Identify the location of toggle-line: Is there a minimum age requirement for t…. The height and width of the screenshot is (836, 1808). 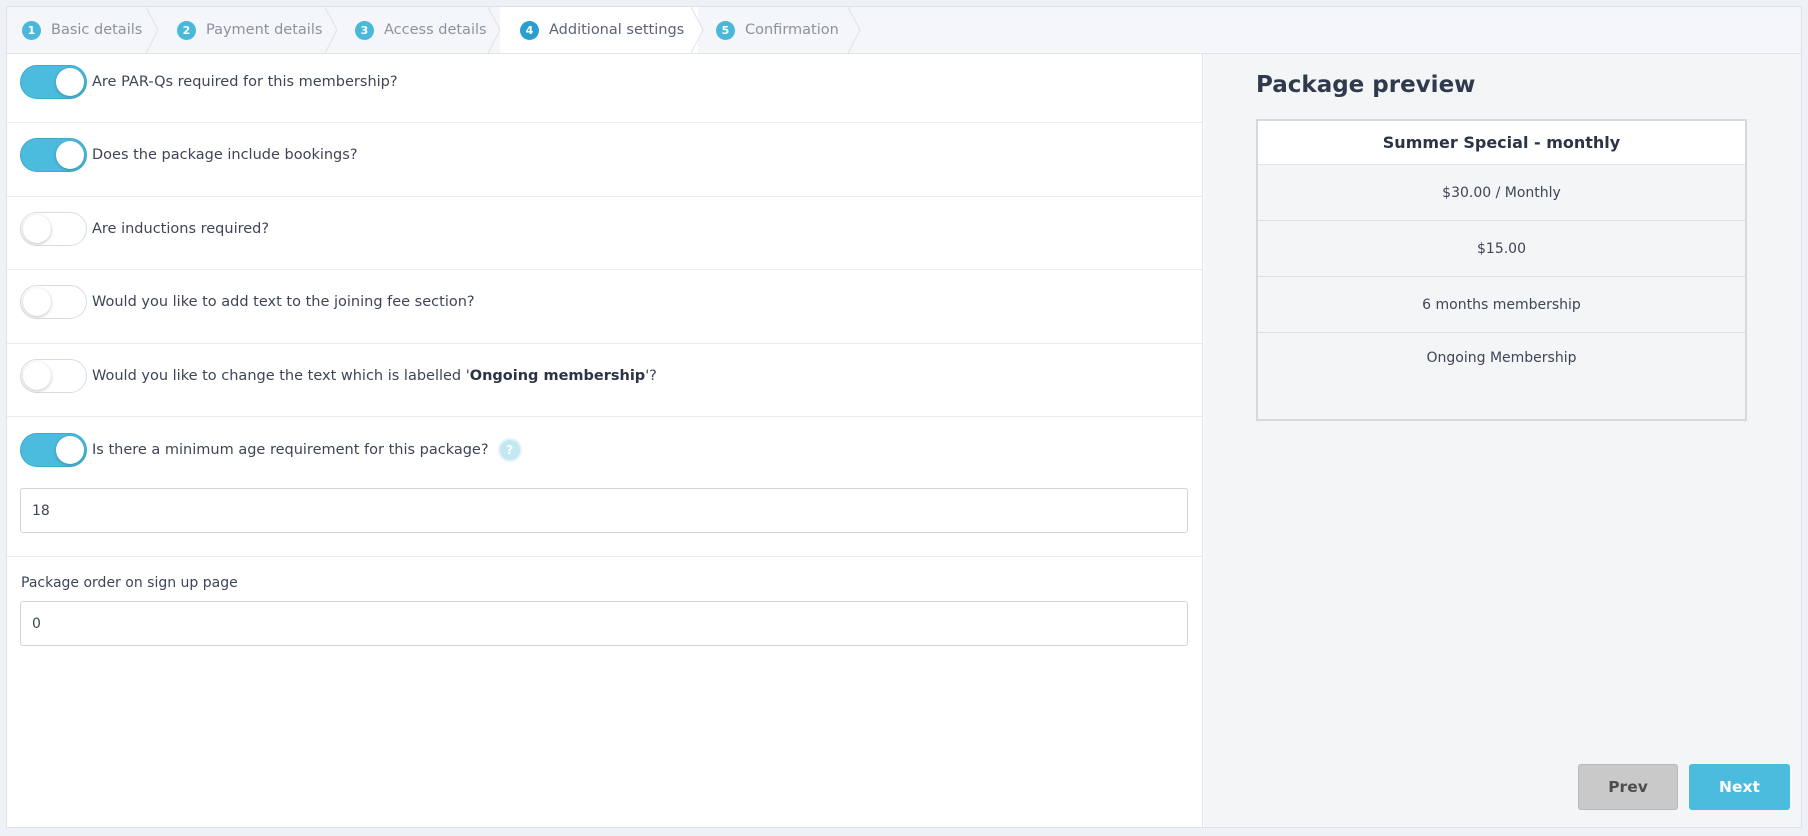
(270, 450).